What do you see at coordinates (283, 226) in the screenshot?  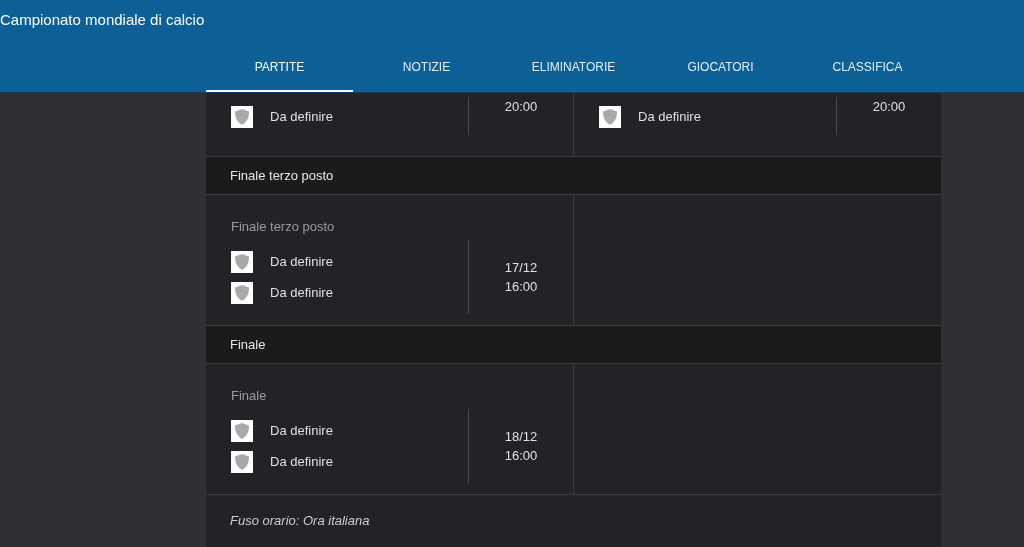 I see `match-name: Finale terzo posto` at bounding box center [283, 226].